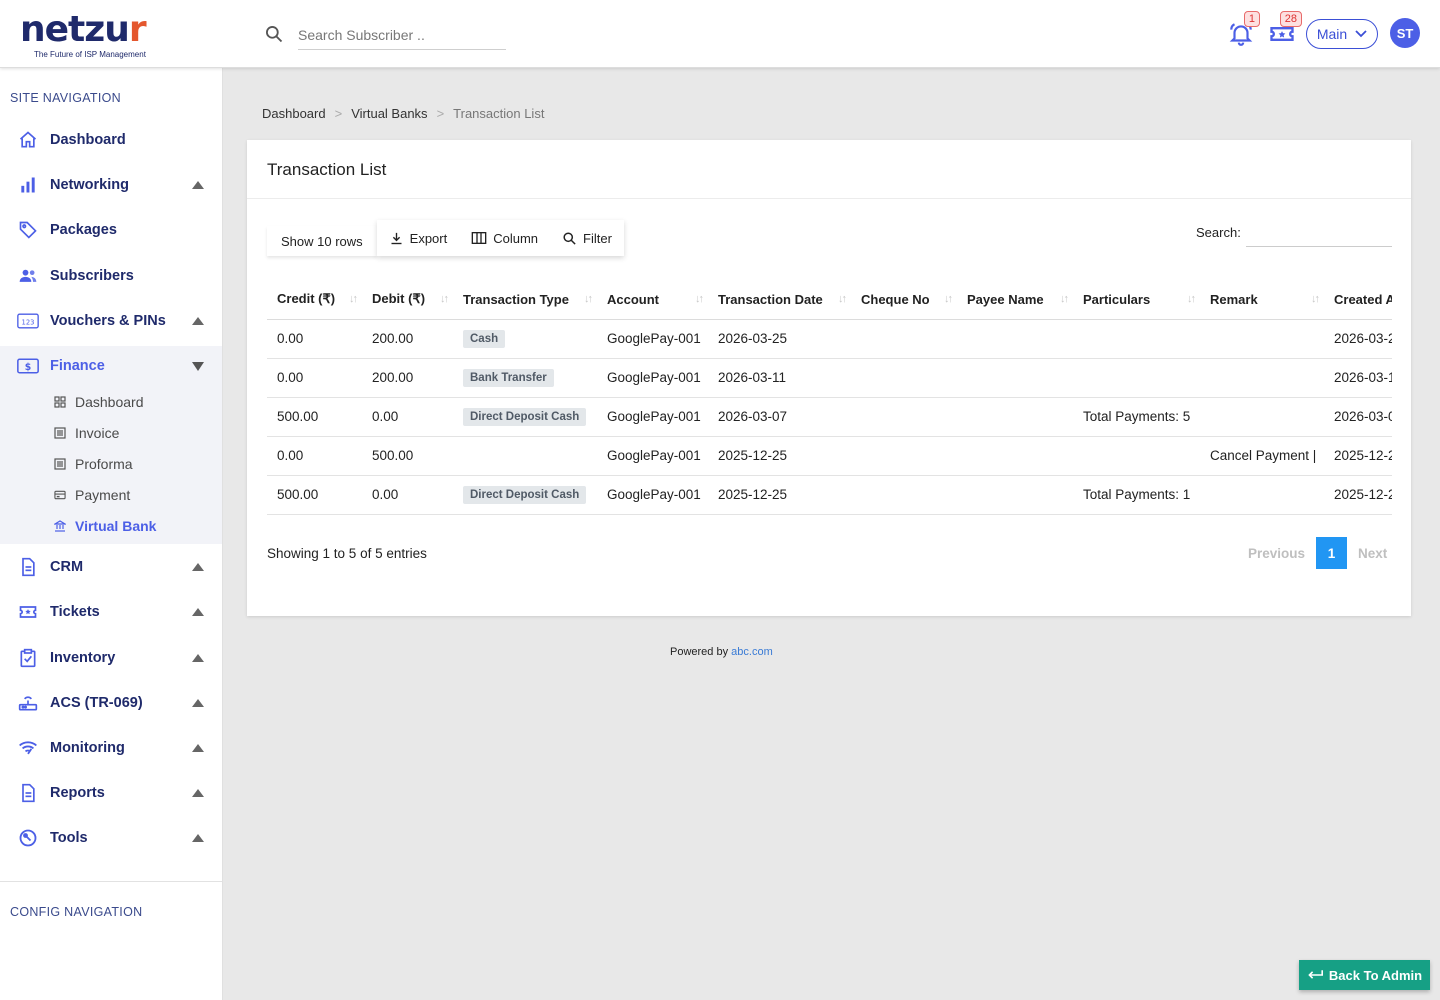  I want to click on transaction-type-cell: Bank Transfer, so click(525, 378).